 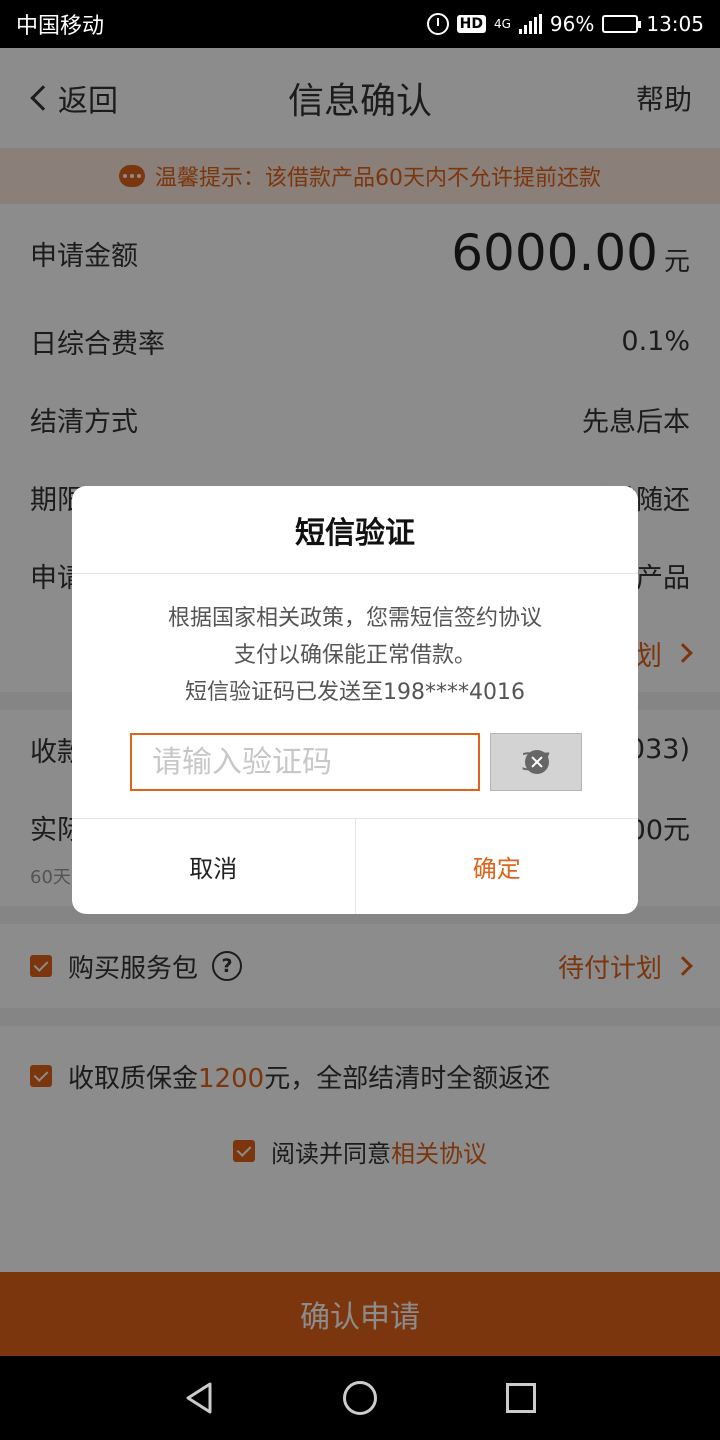 What do you see at coordinates (60, 26) in the screenshot?
I see `carrier-name: 中国移动` at bounding box center [60, 26].